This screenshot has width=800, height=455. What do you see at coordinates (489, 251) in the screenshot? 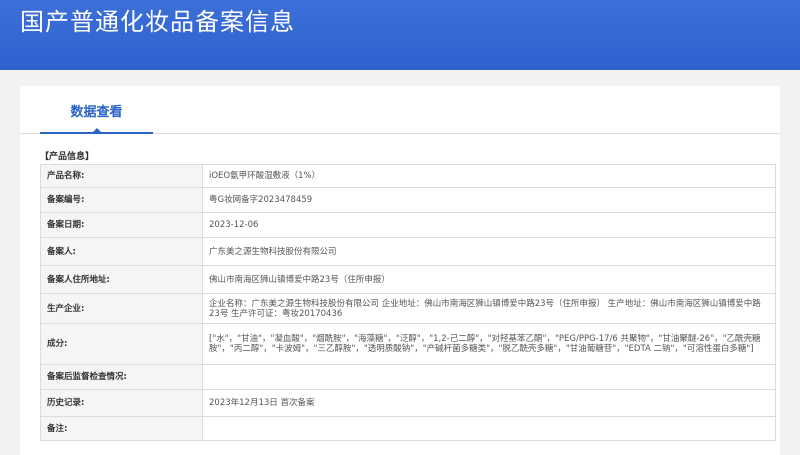
I see `row-value: 广东美之源生物科技股份有限公司` at bounding box center [489, 251].